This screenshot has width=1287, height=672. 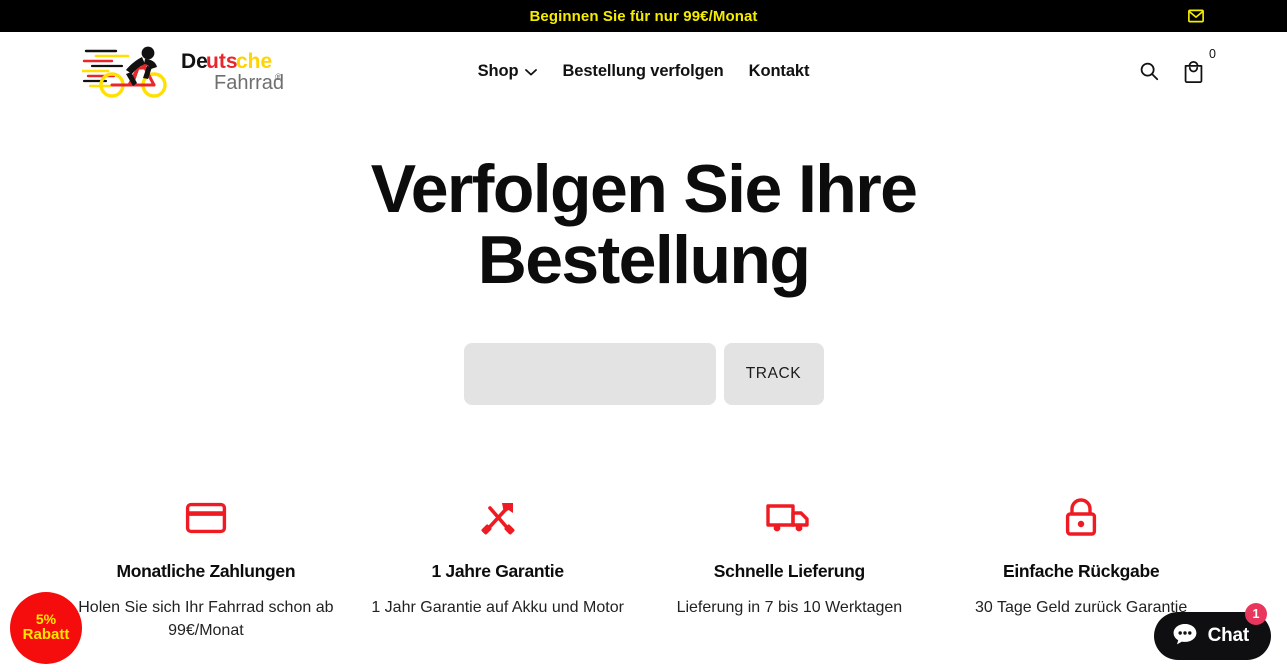 What do you see at coordinates (789, 607) in the screenshot?
I see `feature-description: Lieferung in 7 bis 10 Werktagen` at bounding box center [789, 607].